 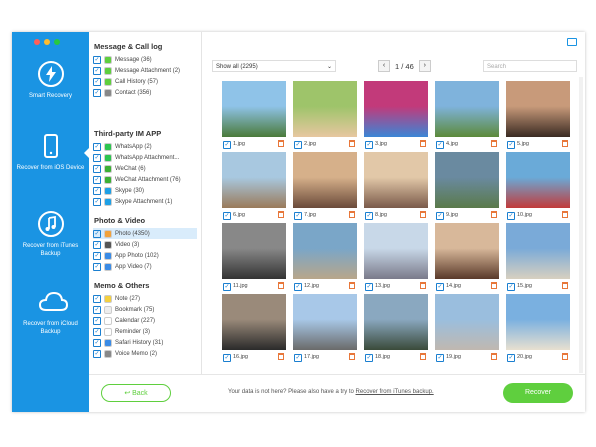 I want to click on photo-item: ✓ 10.jpg, so click(x=538, y=187).